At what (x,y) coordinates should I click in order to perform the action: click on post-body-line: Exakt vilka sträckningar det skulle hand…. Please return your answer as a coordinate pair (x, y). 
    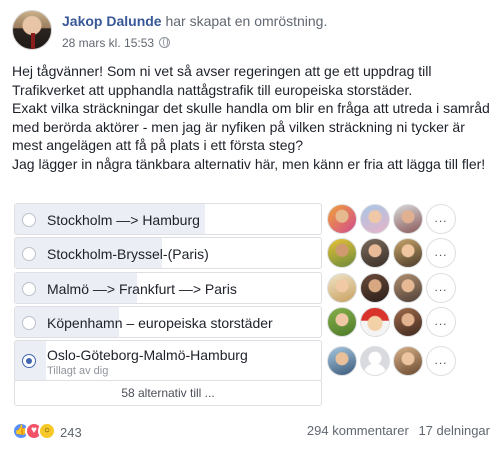
    Looking at the image, I should click on (251, 127).